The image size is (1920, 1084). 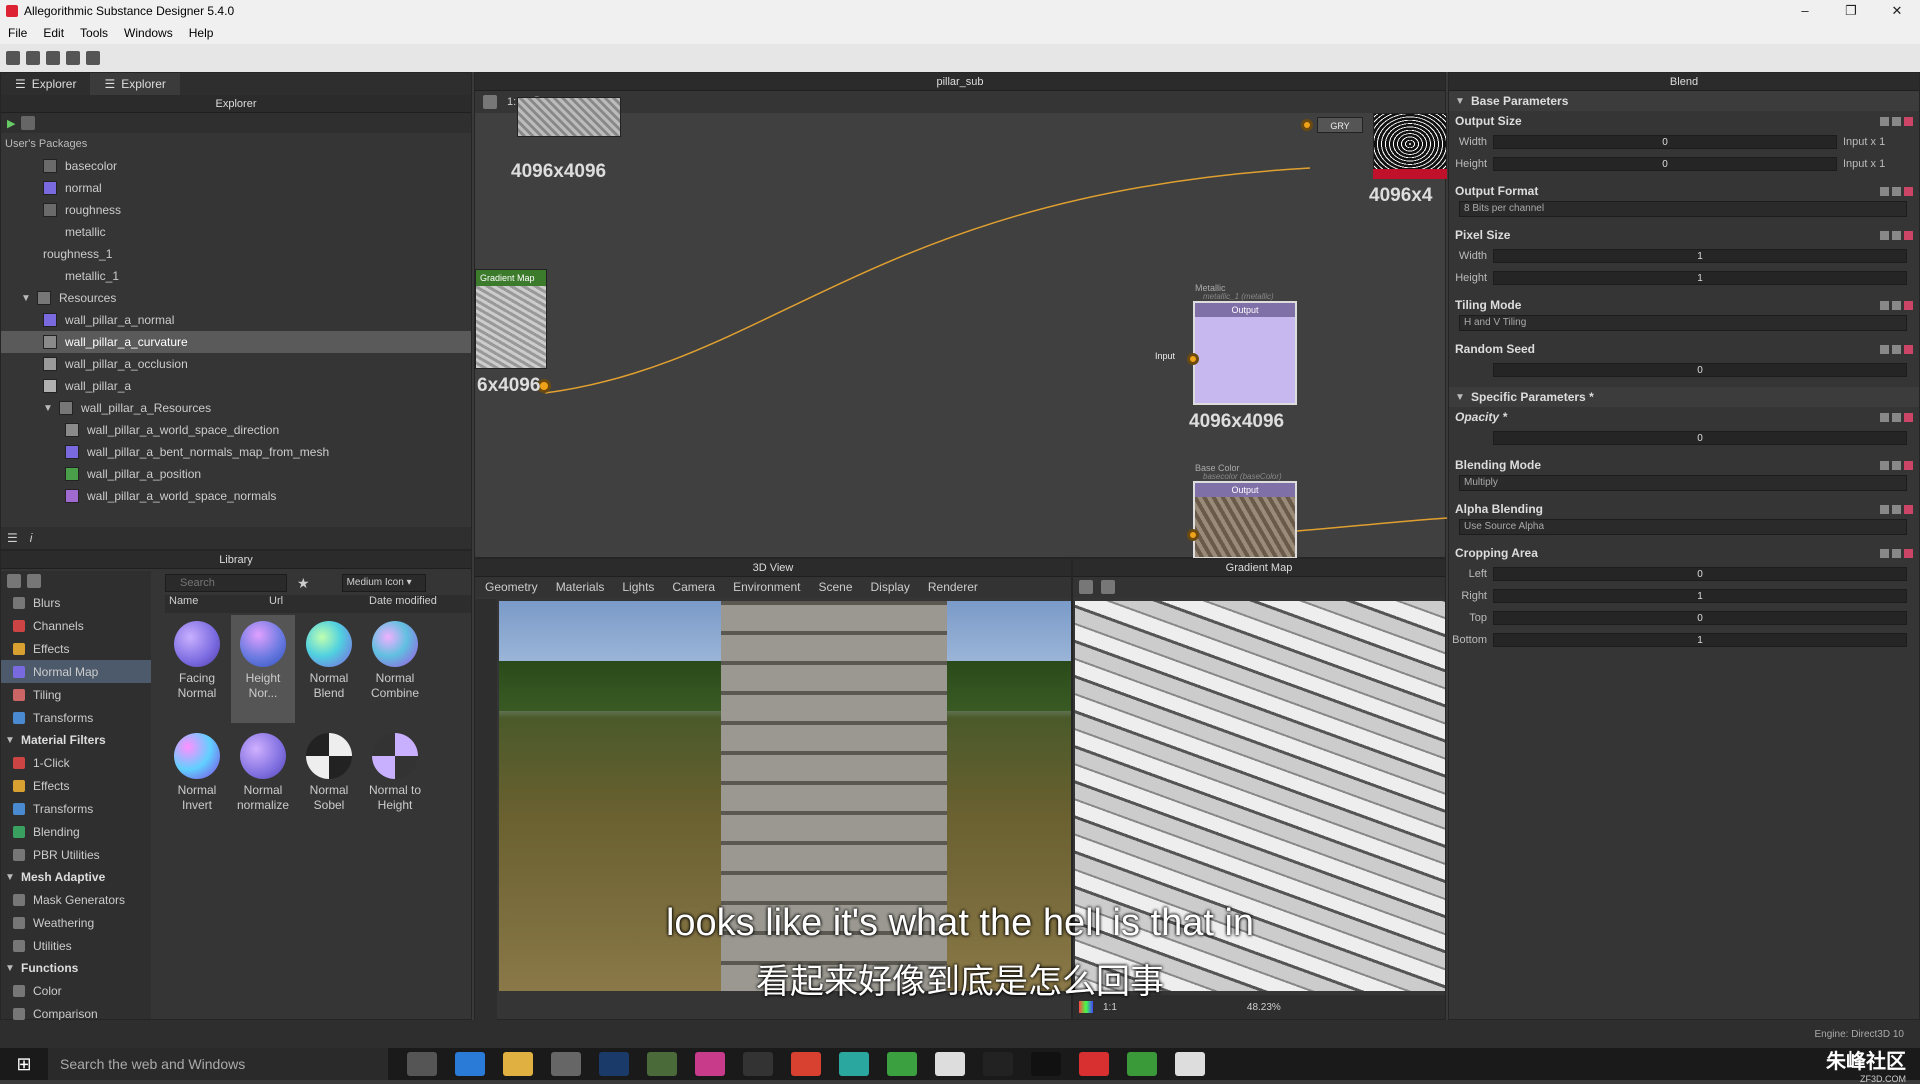 What do you see at coordinates (383, 583) in the screenshot?
I see `view-mode-select: Medium Icon ▾` at bounding box center [383, 583].